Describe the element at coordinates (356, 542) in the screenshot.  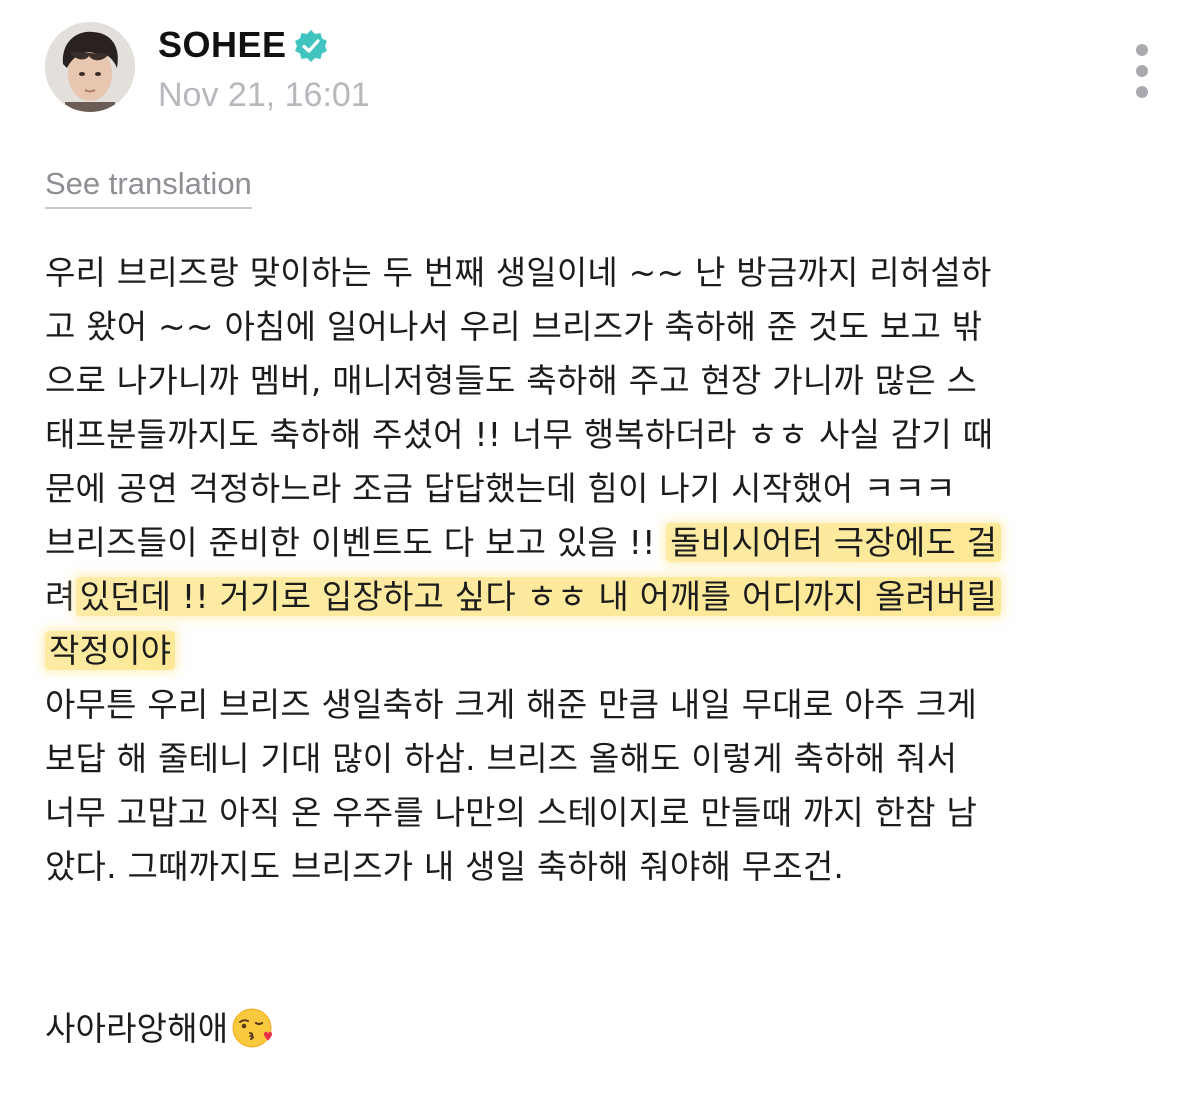
I see `post-text: 브리즈들이 준비한 이벤트도 다 보고 있음 !!` at that location.